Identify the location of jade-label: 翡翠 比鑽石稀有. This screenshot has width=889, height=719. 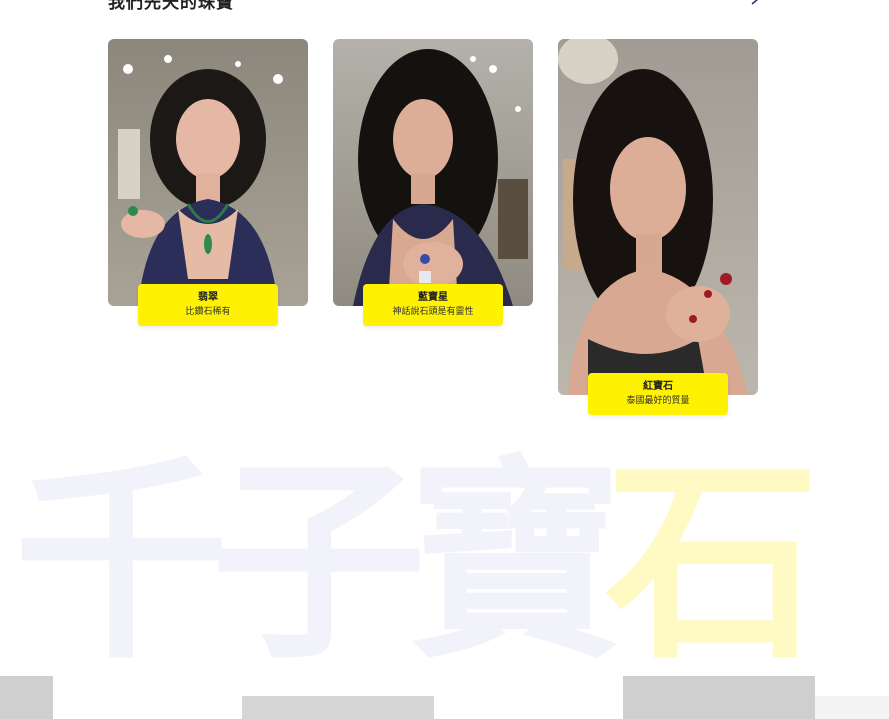
(208, 305).